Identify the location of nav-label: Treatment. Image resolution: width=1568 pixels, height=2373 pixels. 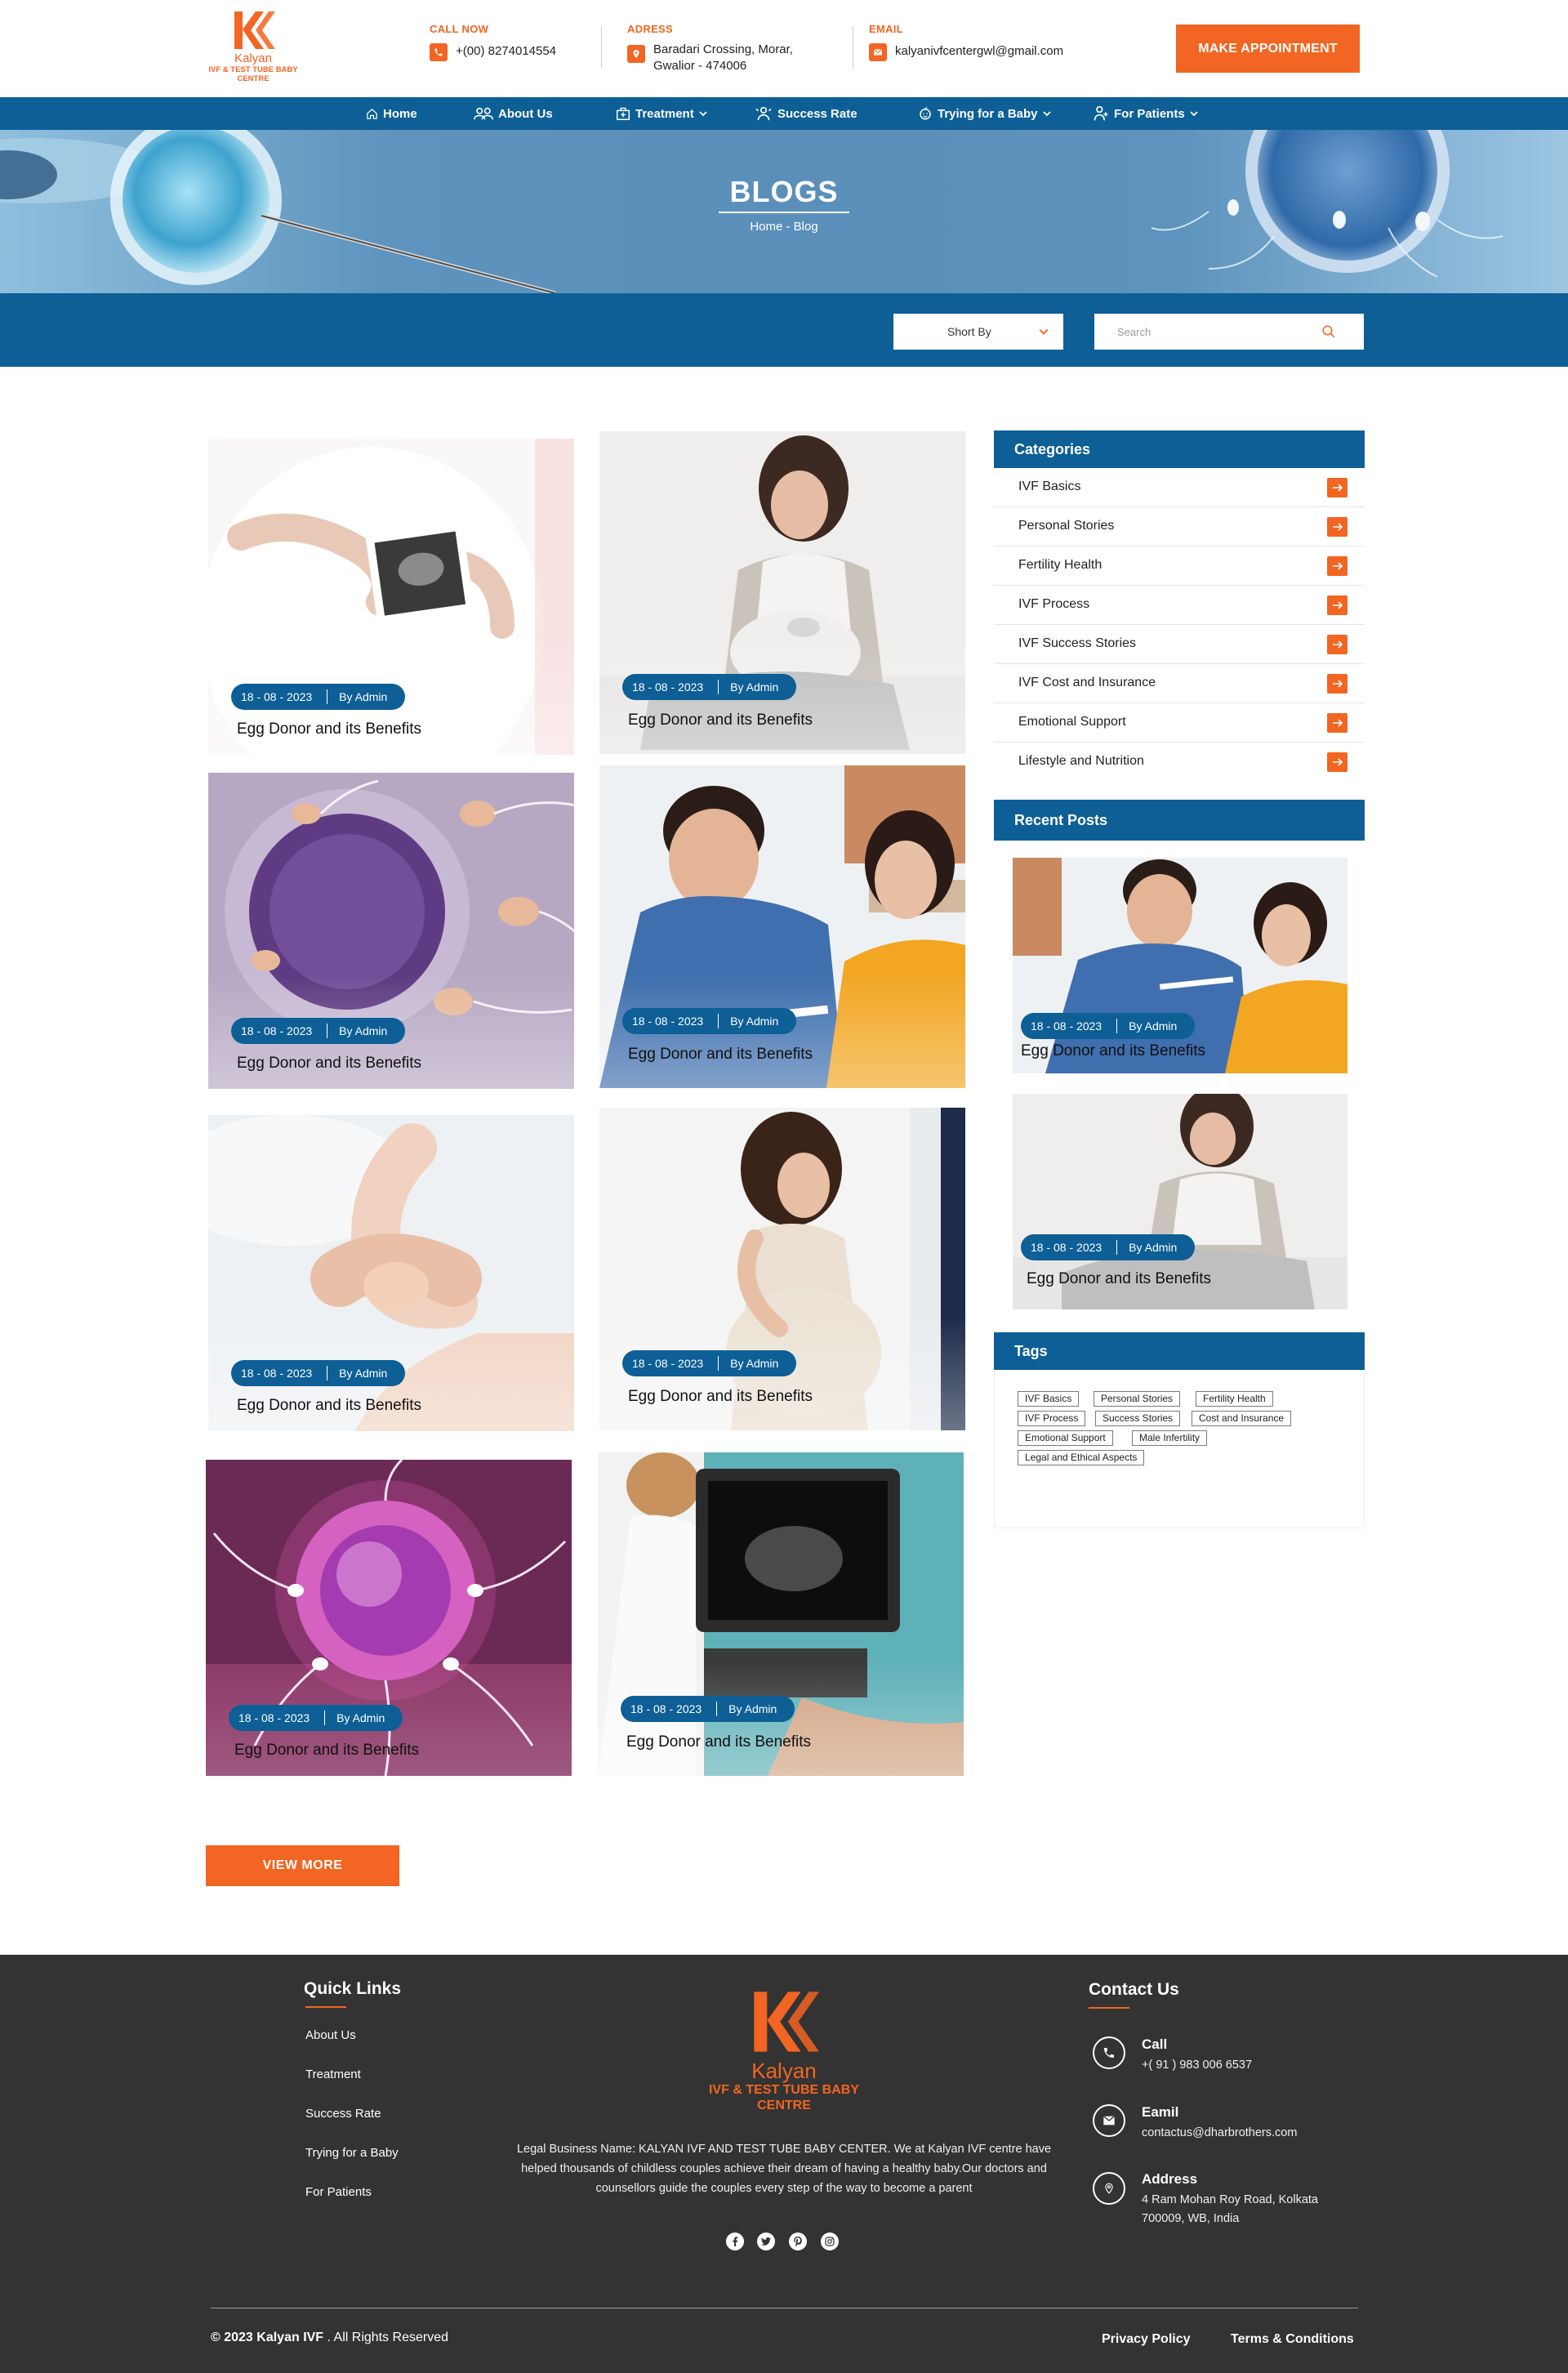
(664, 113).